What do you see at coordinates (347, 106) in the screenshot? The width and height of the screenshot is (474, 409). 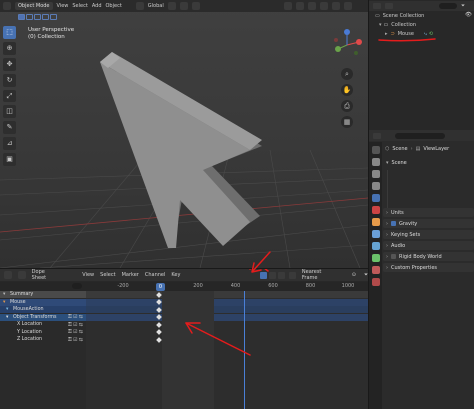 I see `camera-view-icon: ⎙` at bounding box center [347, 106].